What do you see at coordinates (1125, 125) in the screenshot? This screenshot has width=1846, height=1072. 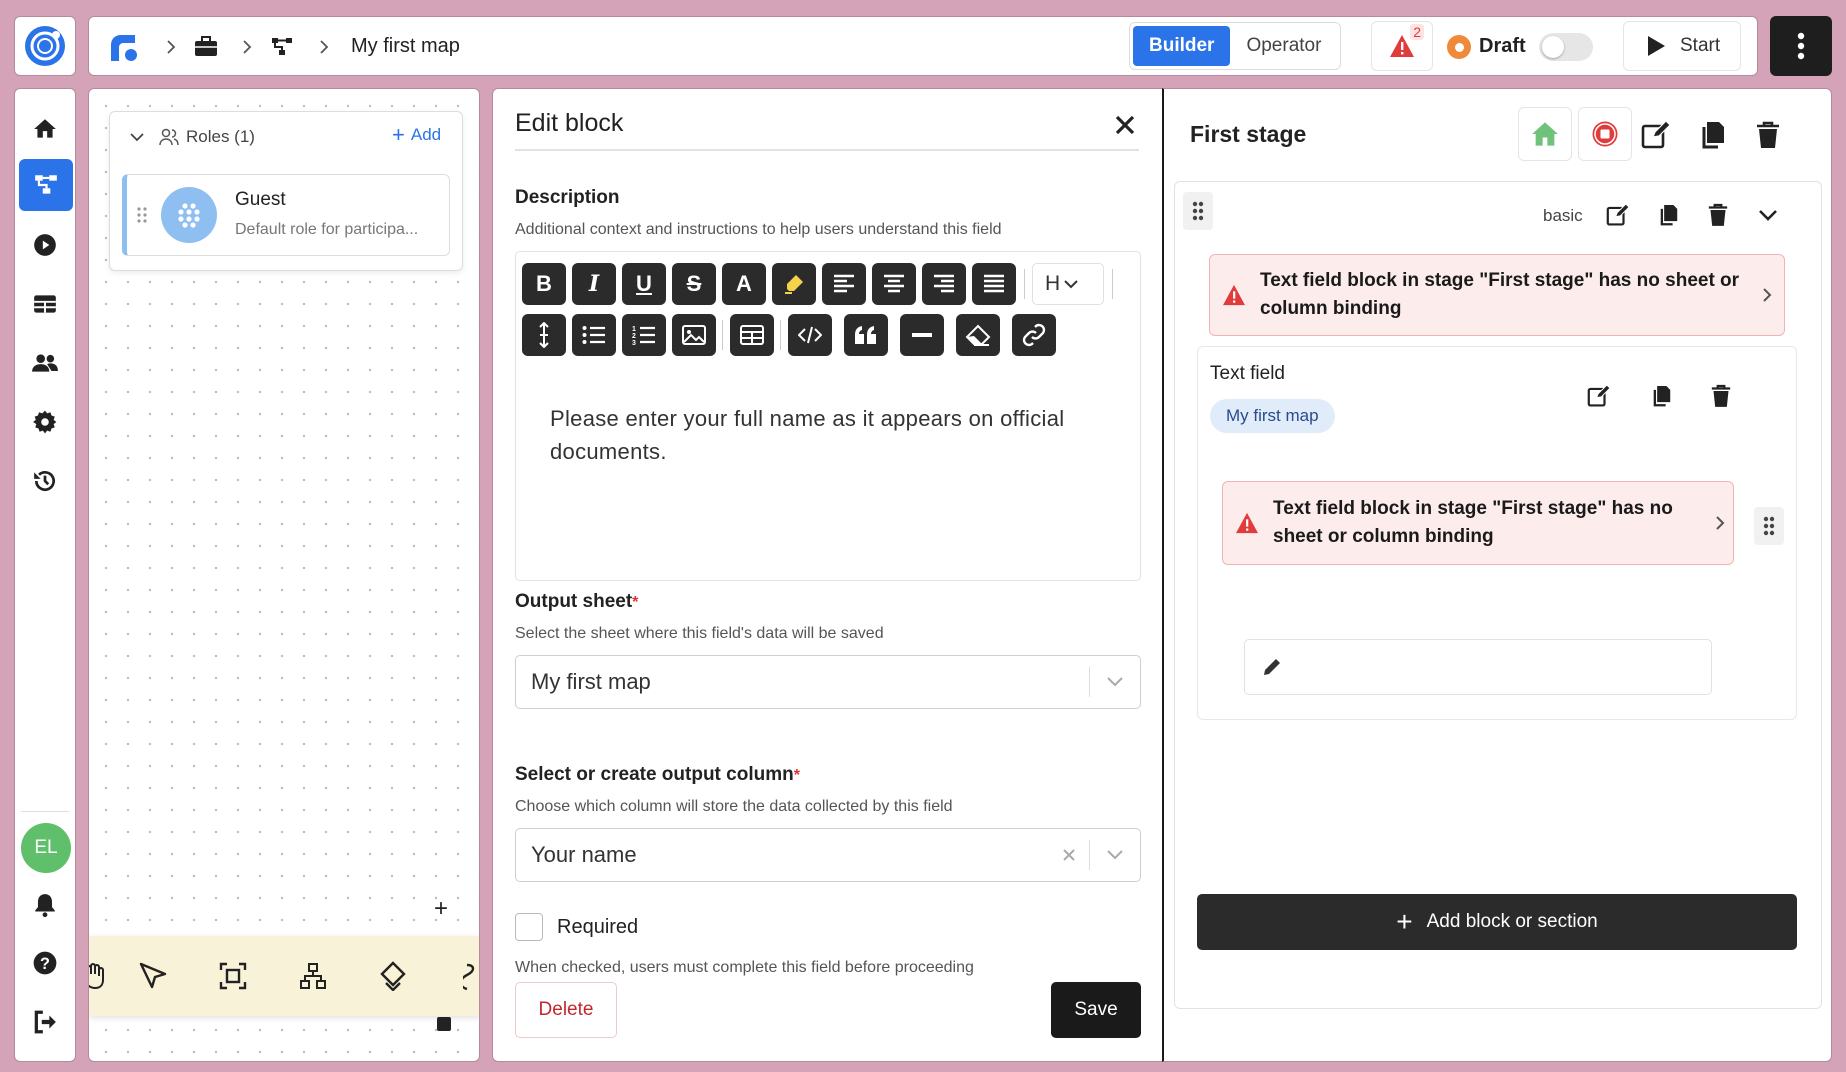 I see `close-icon` at bounding box center [1125, 125].